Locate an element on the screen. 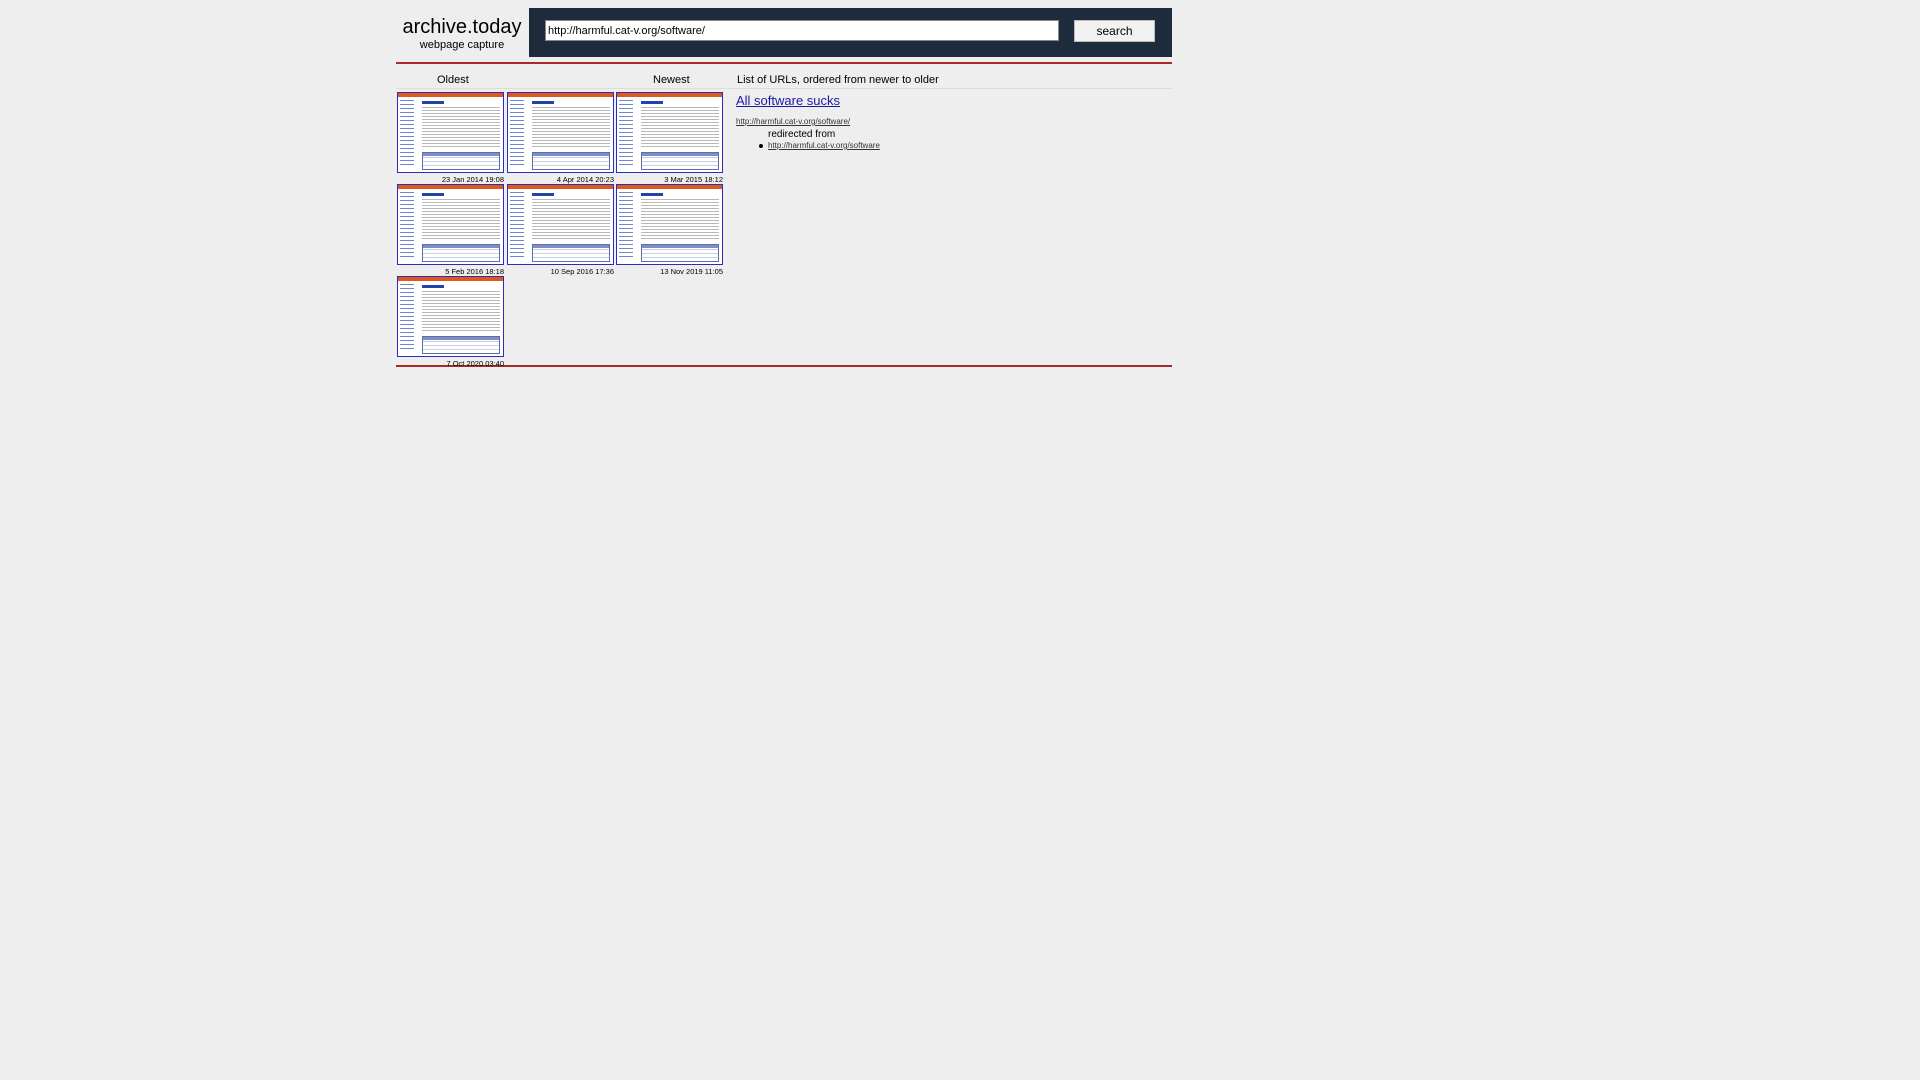  page-title-link: All software sucks is located at coordinates (788, 100).